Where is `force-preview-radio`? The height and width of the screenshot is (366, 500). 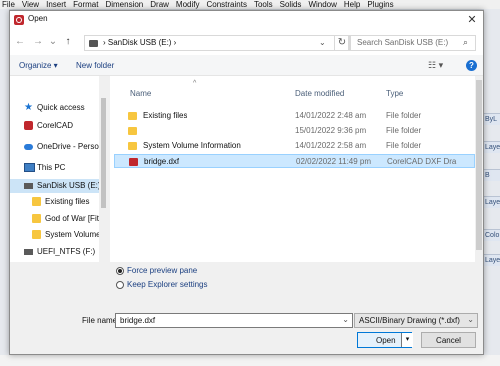
force-preview-radio is located at coordinates (120, 271).